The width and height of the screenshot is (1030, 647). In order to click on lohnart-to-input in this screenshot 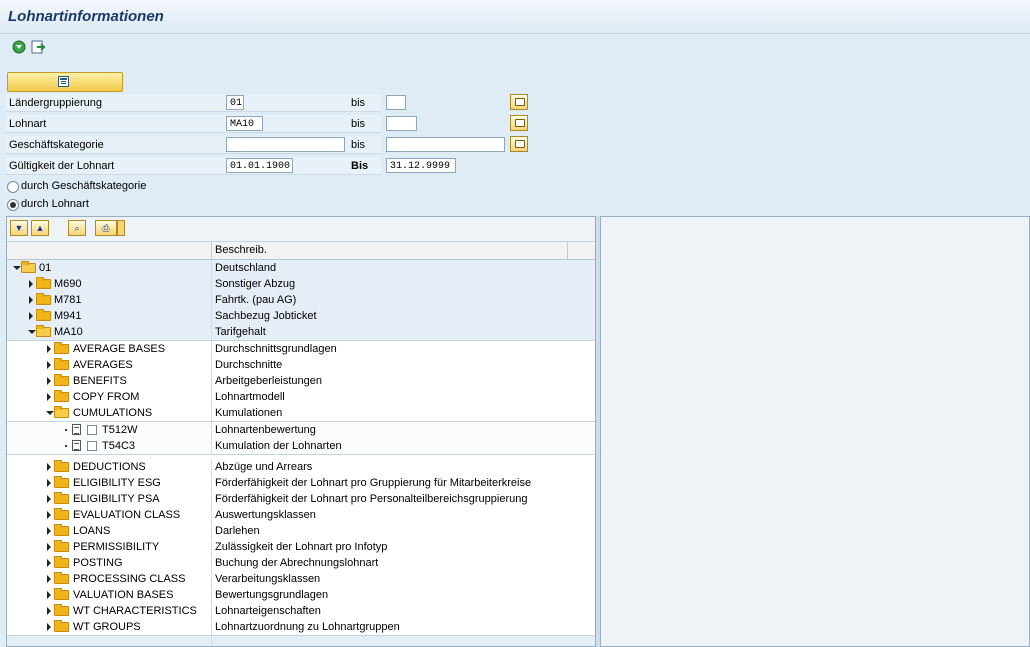, I will do `click(401, 123)`.